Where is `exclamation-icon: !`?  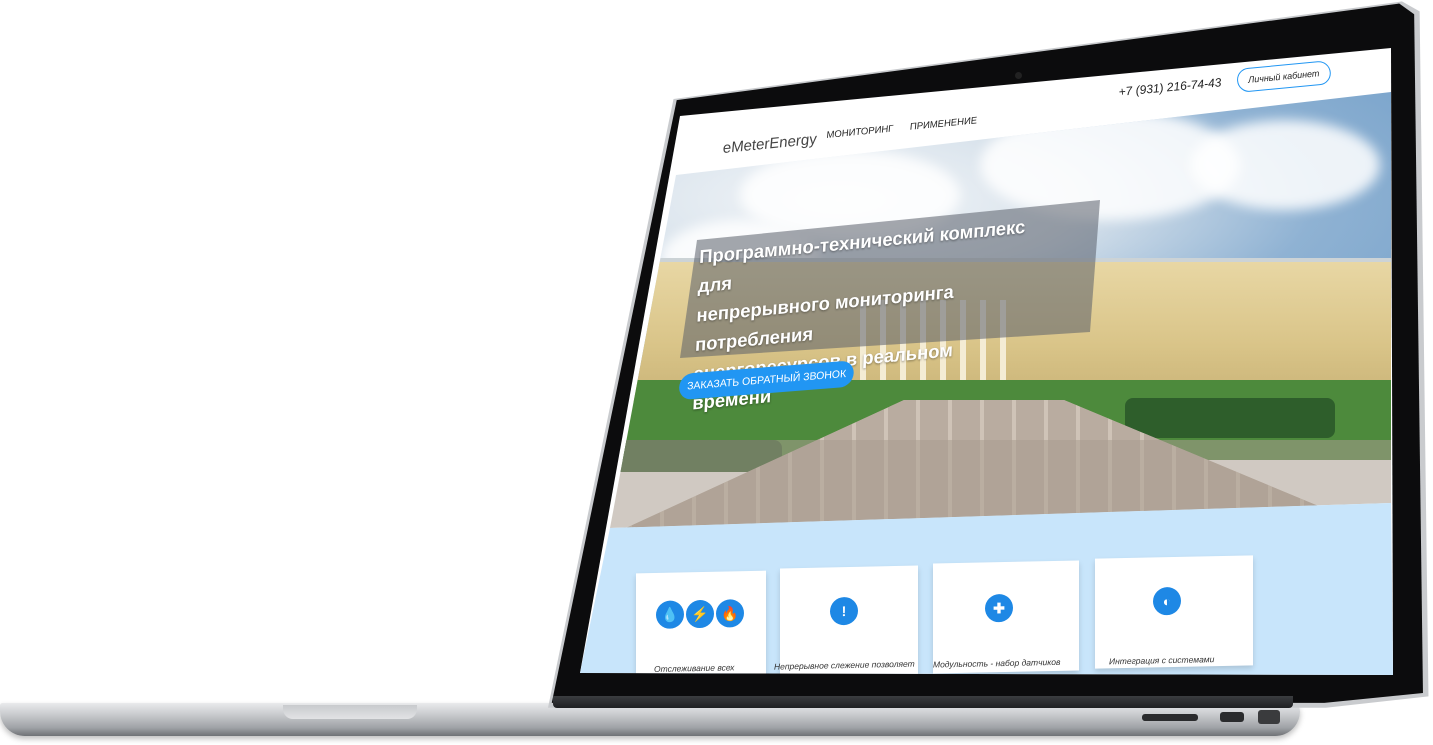 exclamation-icon: ! is located at coordinates (844, 611).